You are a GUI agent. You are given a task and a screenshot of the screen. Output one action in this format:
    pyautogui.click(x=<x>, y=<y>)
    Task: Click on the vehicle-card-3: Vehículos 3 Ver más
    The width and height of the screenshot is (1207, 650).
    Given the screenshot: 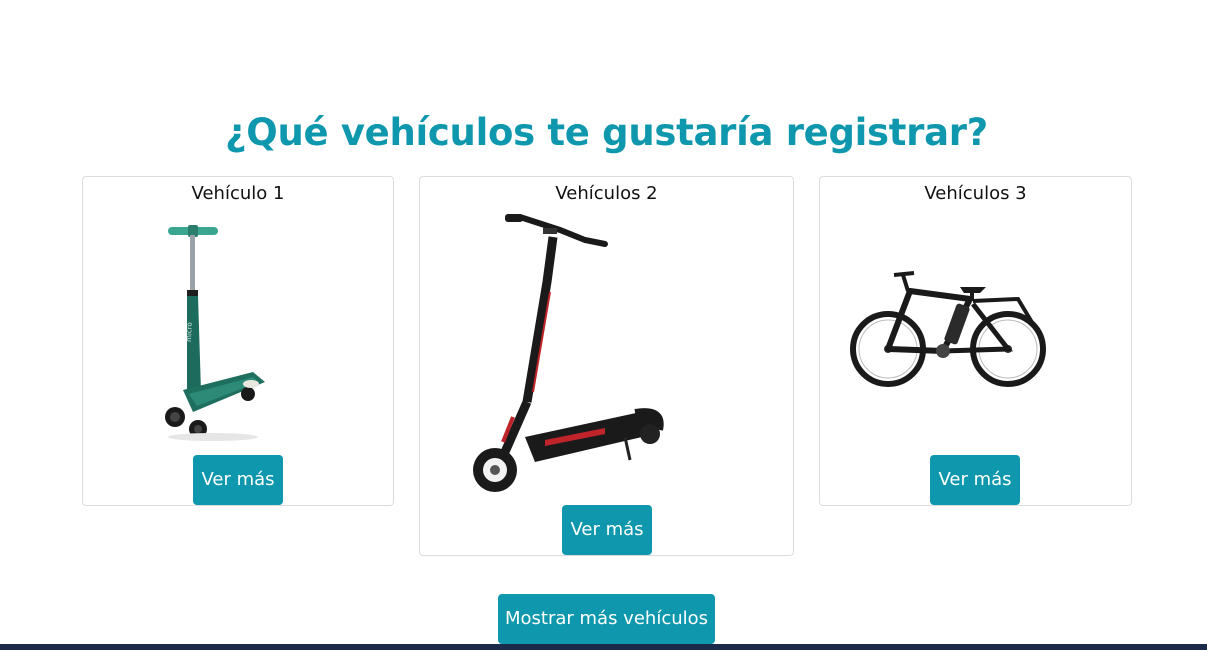 What is the action you would take?
    pyautogui.click(x=975, y=341)
    